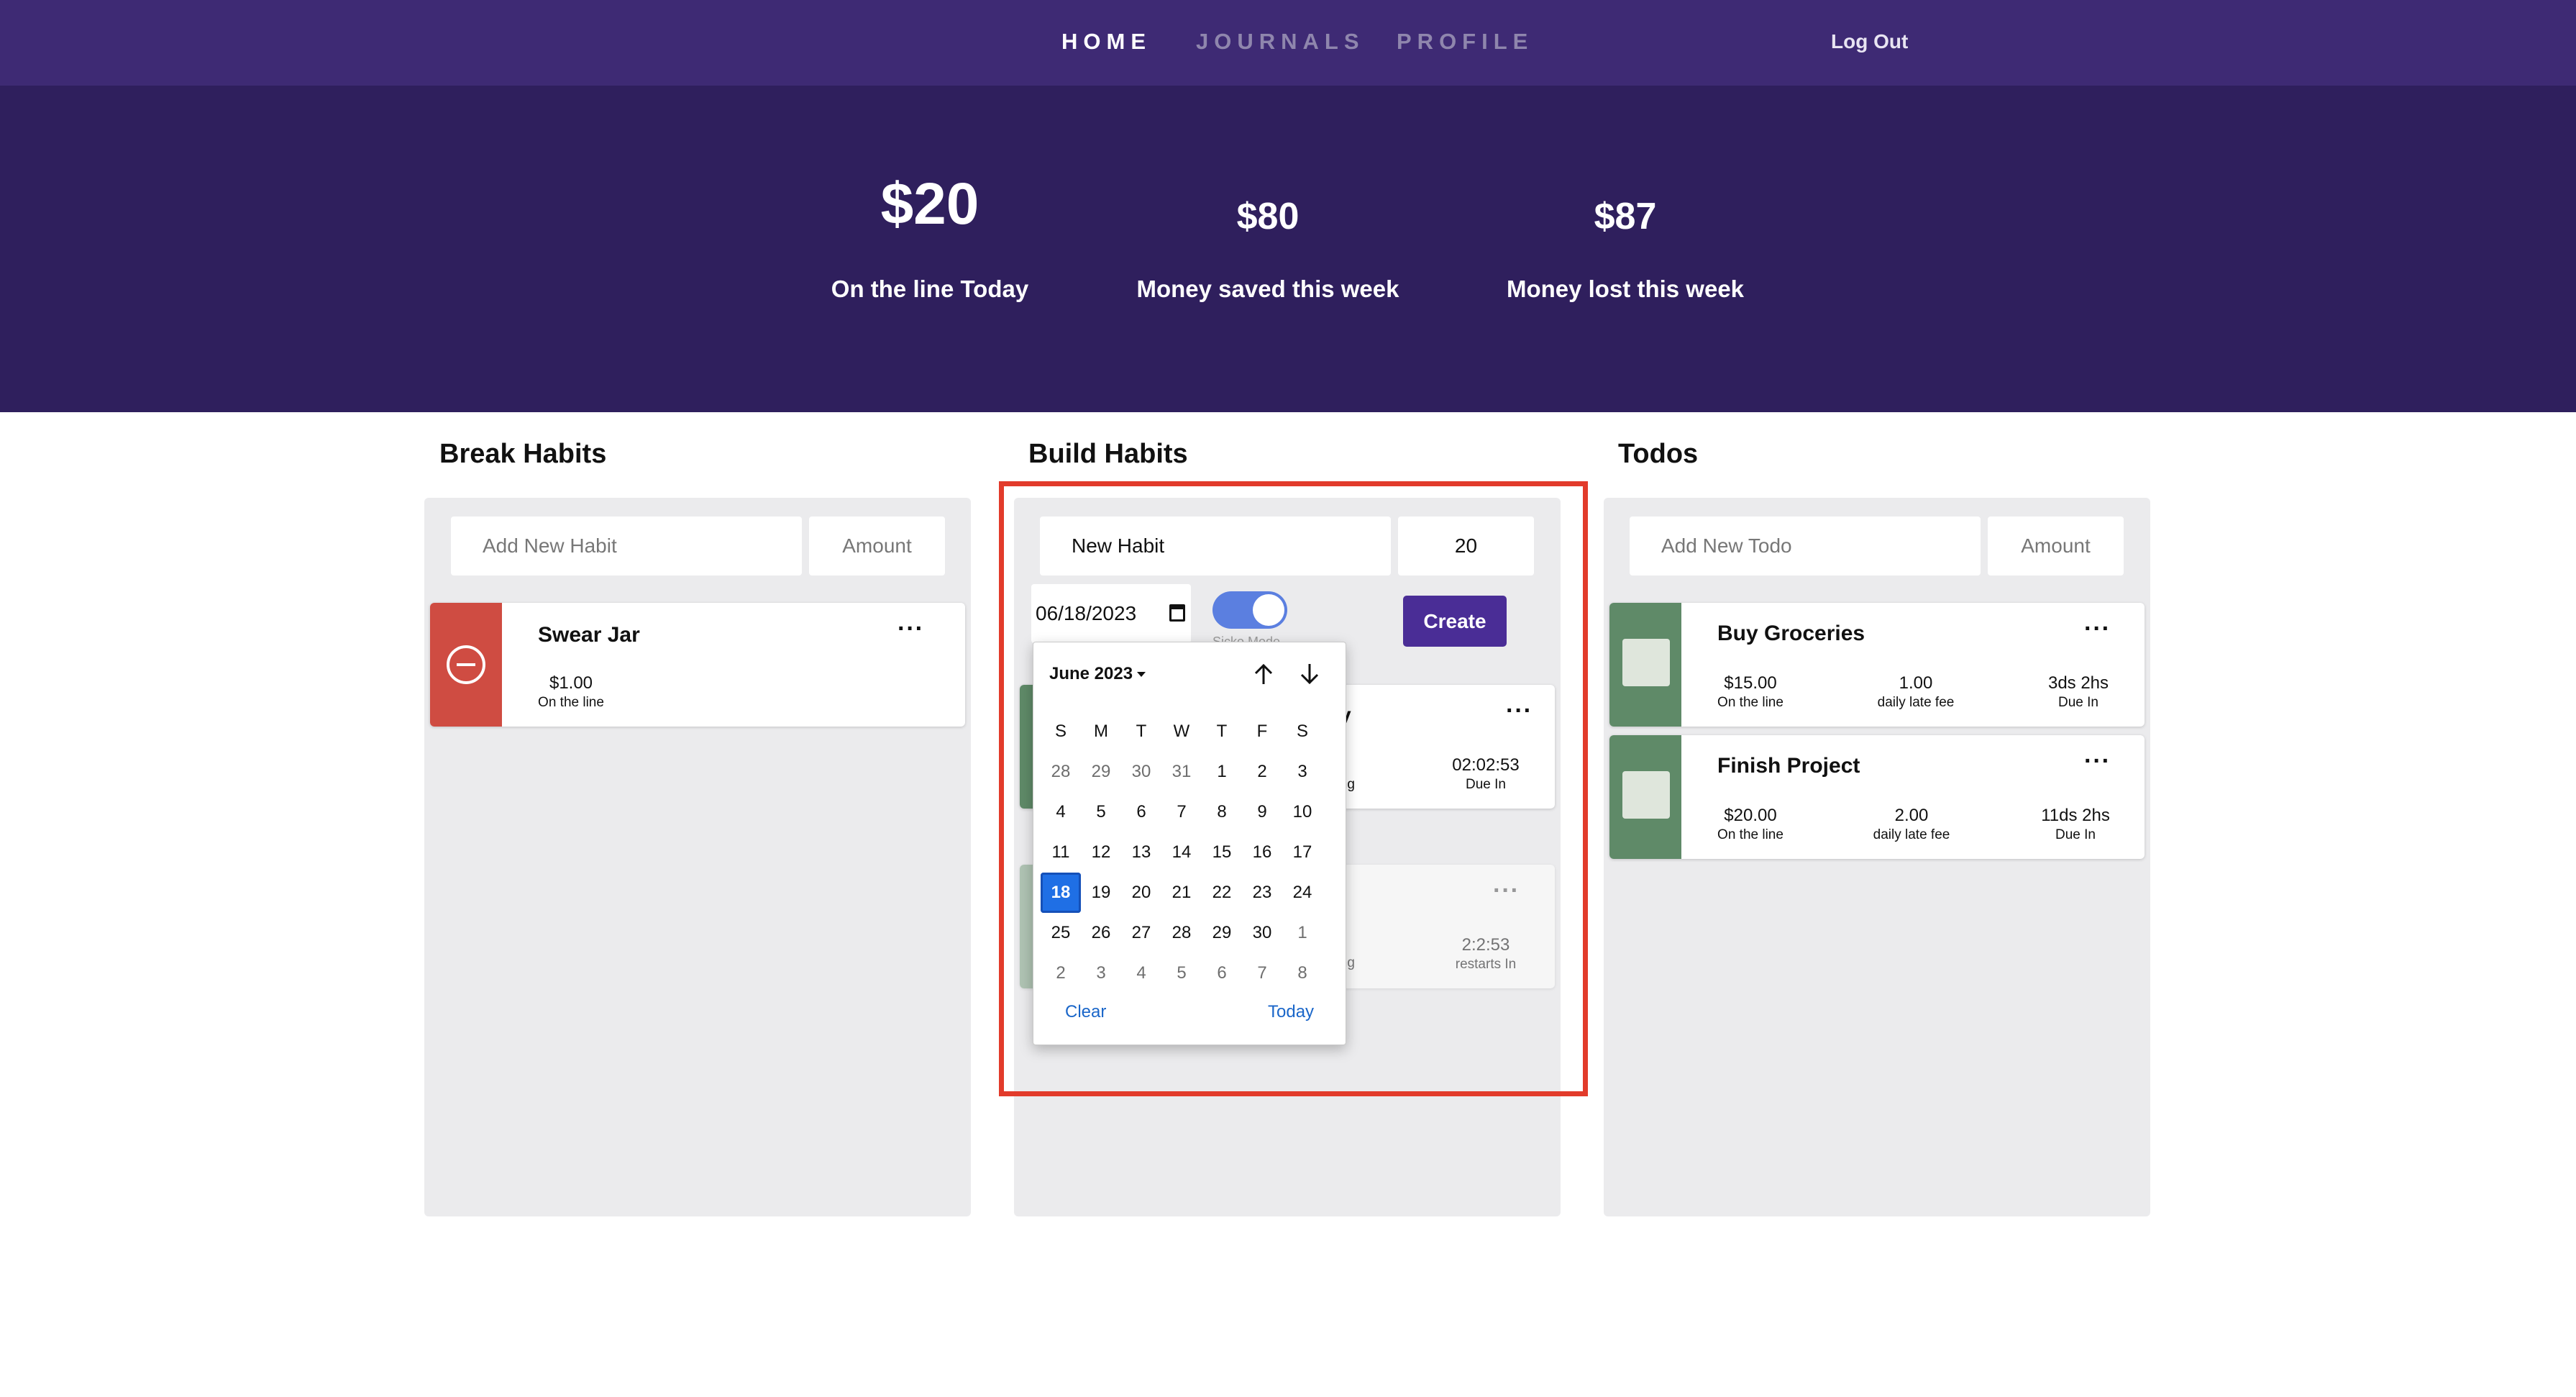  What do you see at coordinates (1267, 289) in the screenshot?
I see `stat-label: Money saved this week` at bounding box center [1267, 289].